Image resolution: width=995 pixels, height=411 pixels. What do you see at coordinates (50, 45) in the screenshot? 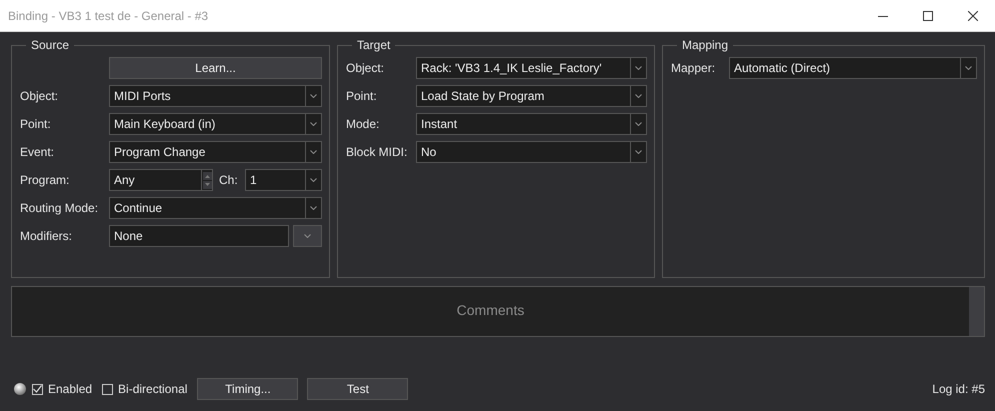
I see `group-title: Source` at bounding box center [50, 45].